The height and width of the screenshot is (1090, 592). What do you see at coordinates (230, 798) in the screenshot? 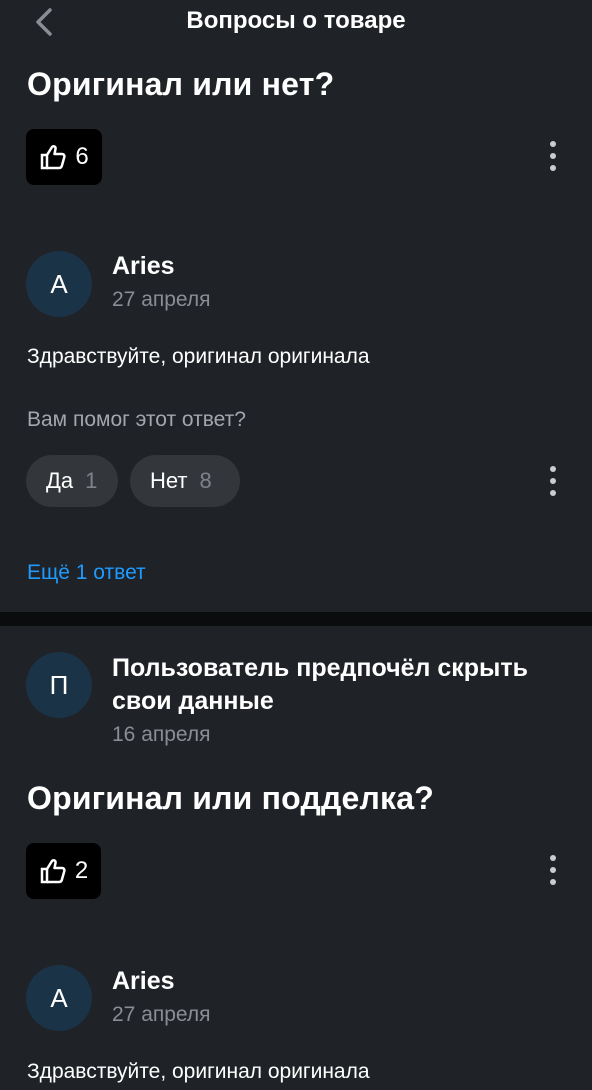
I see `question-title: Оригинал или подделка?` at bounding box center [230, 798].